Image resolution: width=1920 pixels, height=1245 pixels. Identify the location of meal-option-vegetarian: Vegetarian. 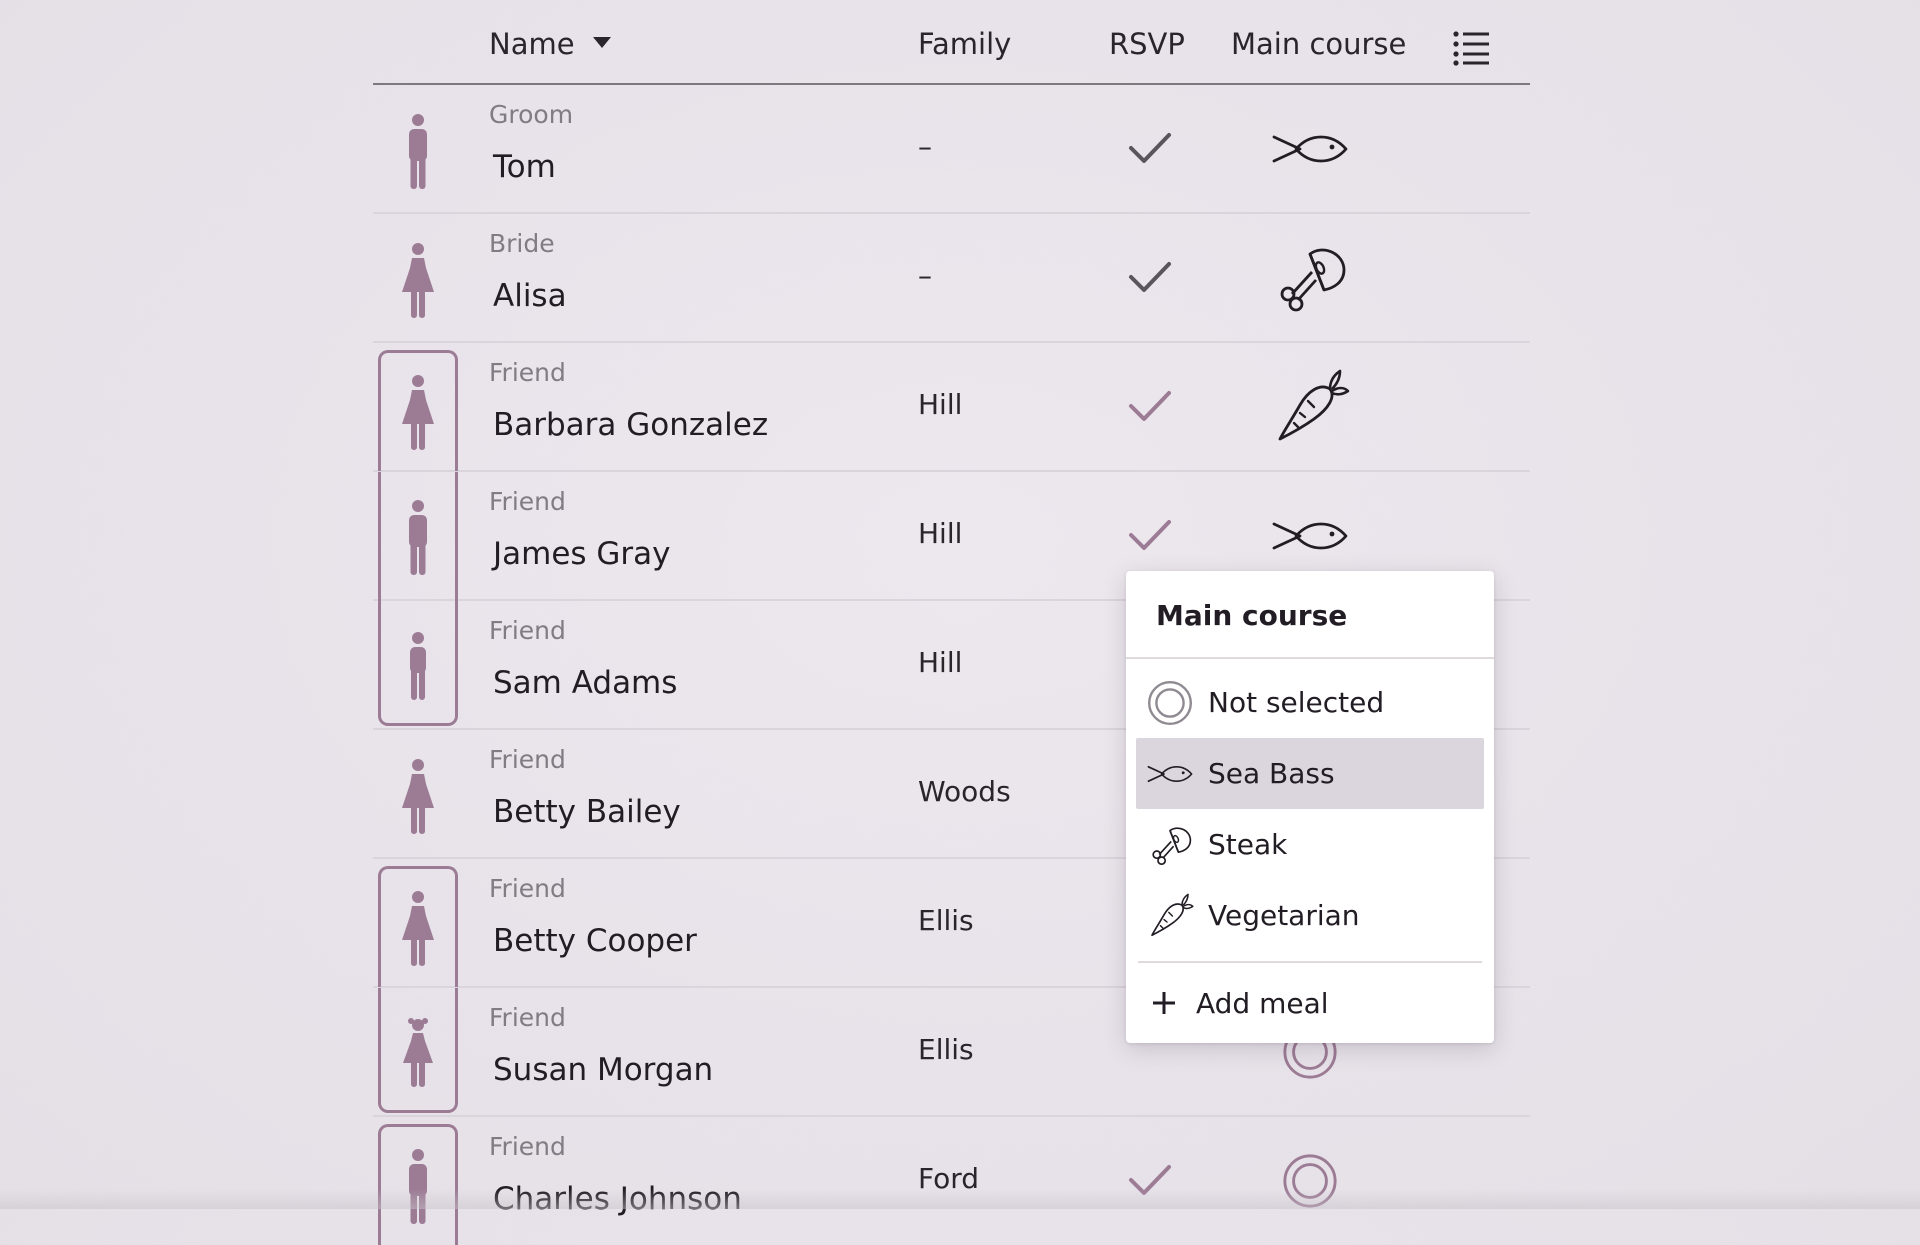
(1310, 915).